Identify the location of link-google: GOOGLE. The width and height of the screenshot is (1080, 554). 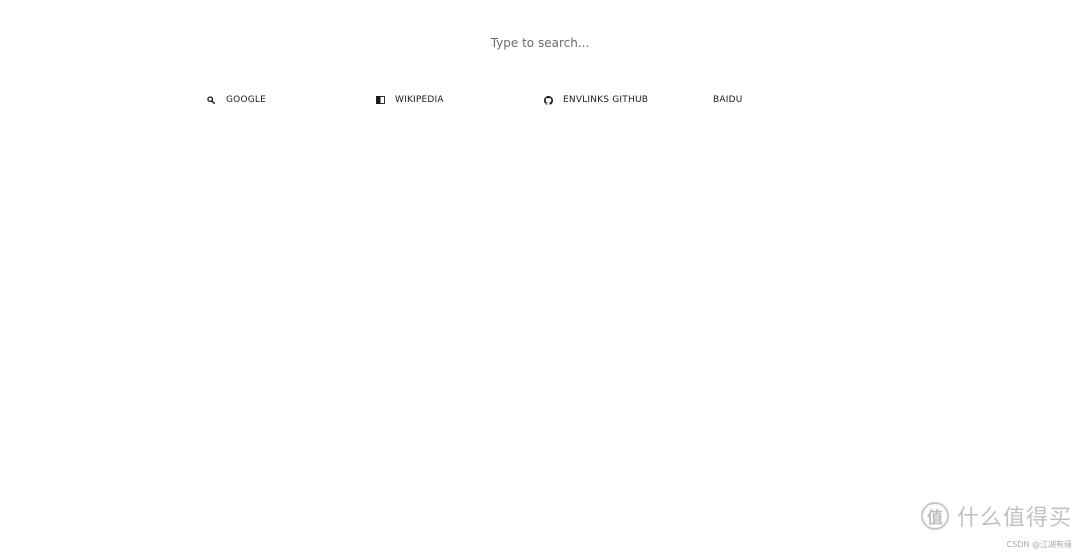
(236, 100).